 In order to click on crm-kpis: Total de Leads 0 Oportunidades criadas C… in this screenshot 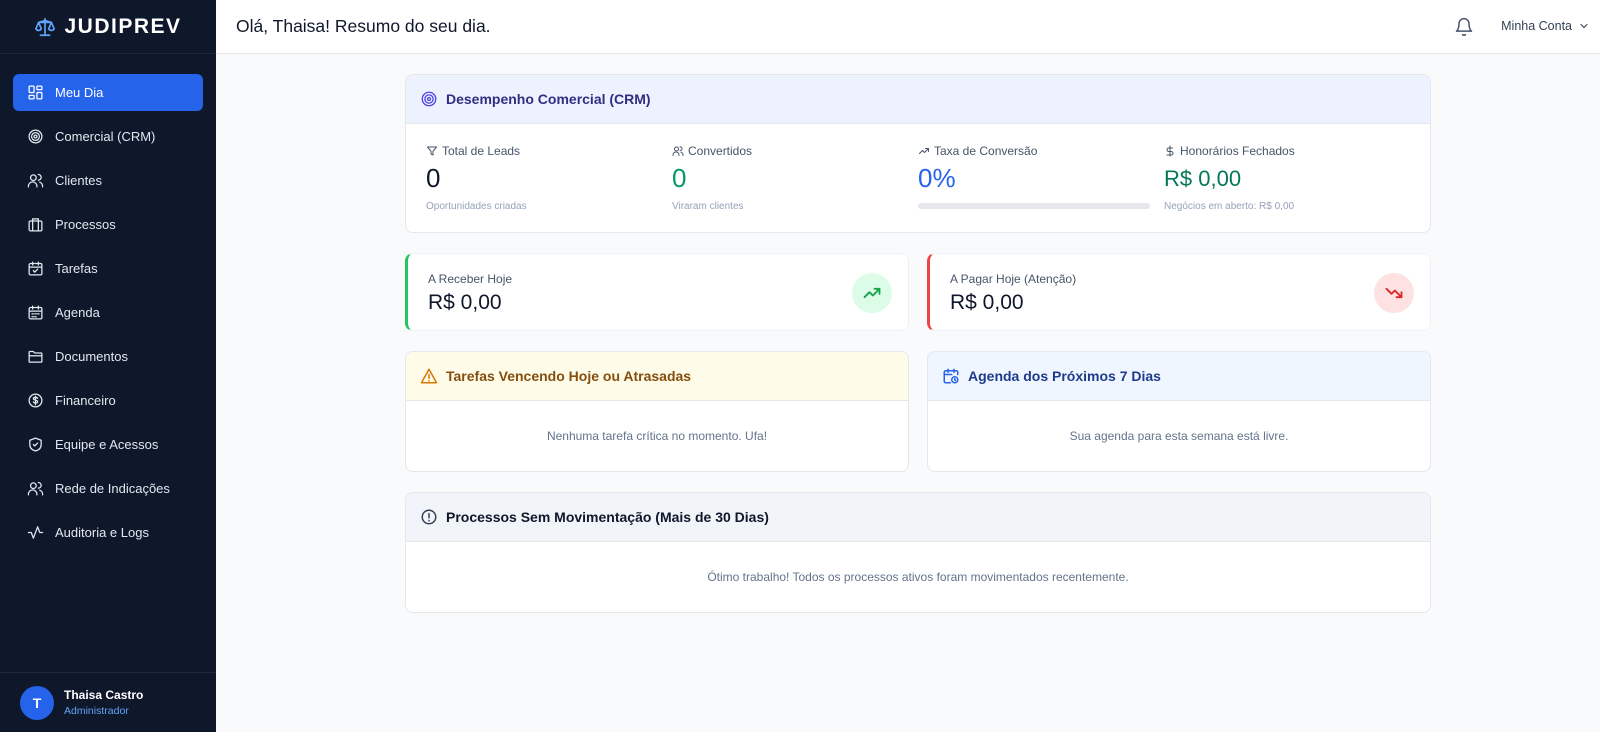, I will do `click(918, 178)`.